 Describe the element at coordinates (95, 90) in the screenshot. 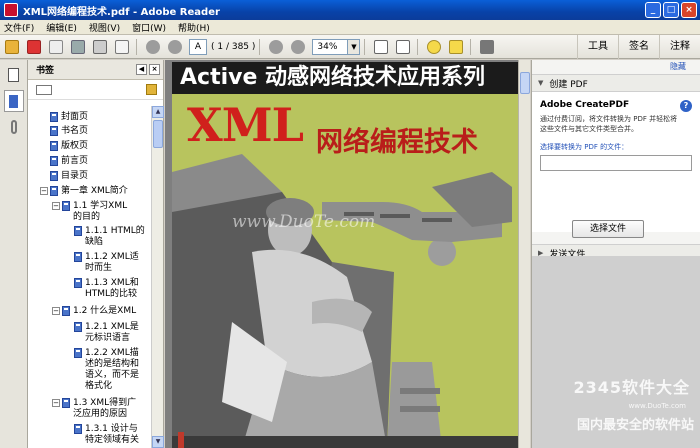

I see `bookmarks-toolbar` at that location.